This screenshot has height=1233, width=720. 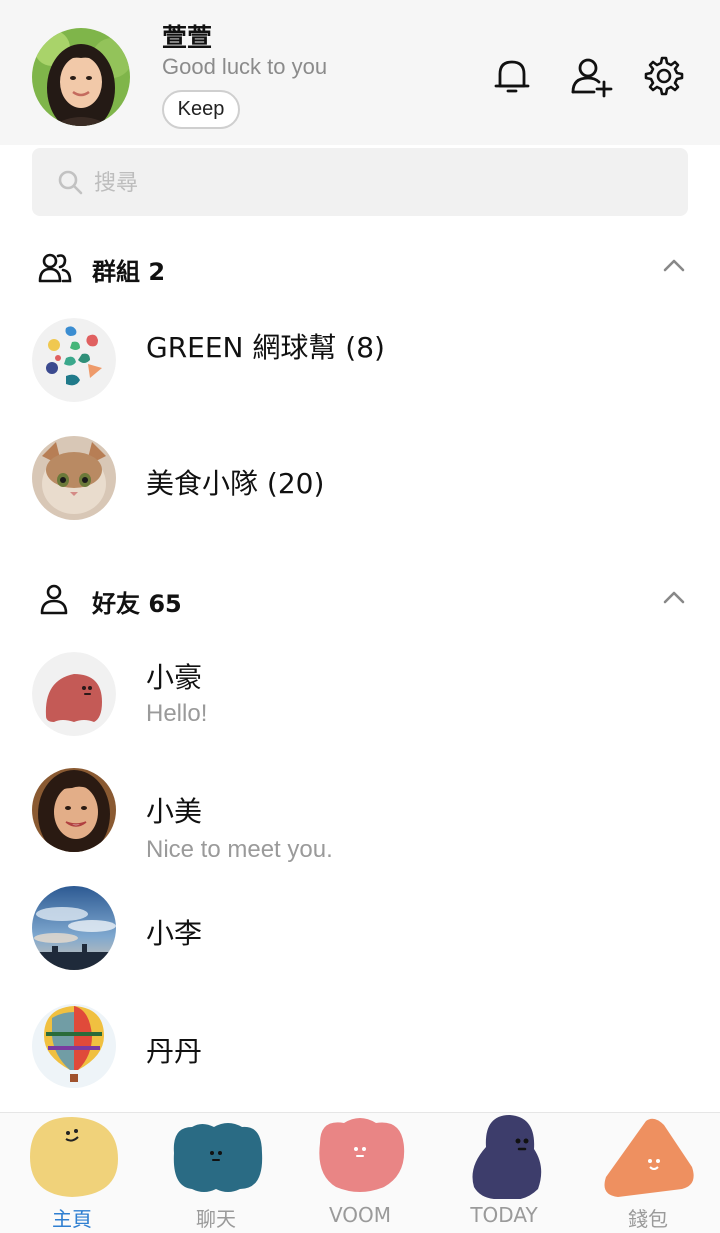 I want to click on today-blob-icon, so click(x=507, y=1157).